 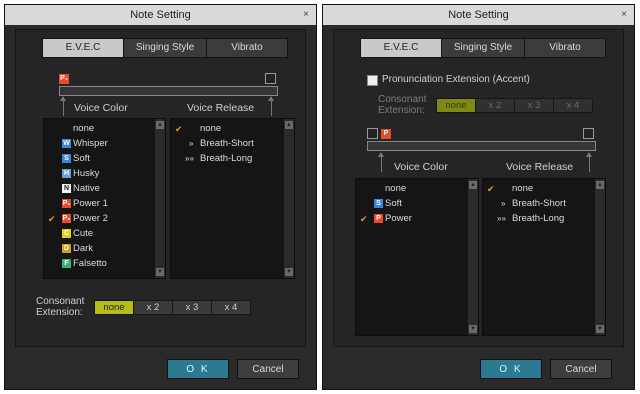 I want to click on list-item-label: Native, so click(x=86, y=188).